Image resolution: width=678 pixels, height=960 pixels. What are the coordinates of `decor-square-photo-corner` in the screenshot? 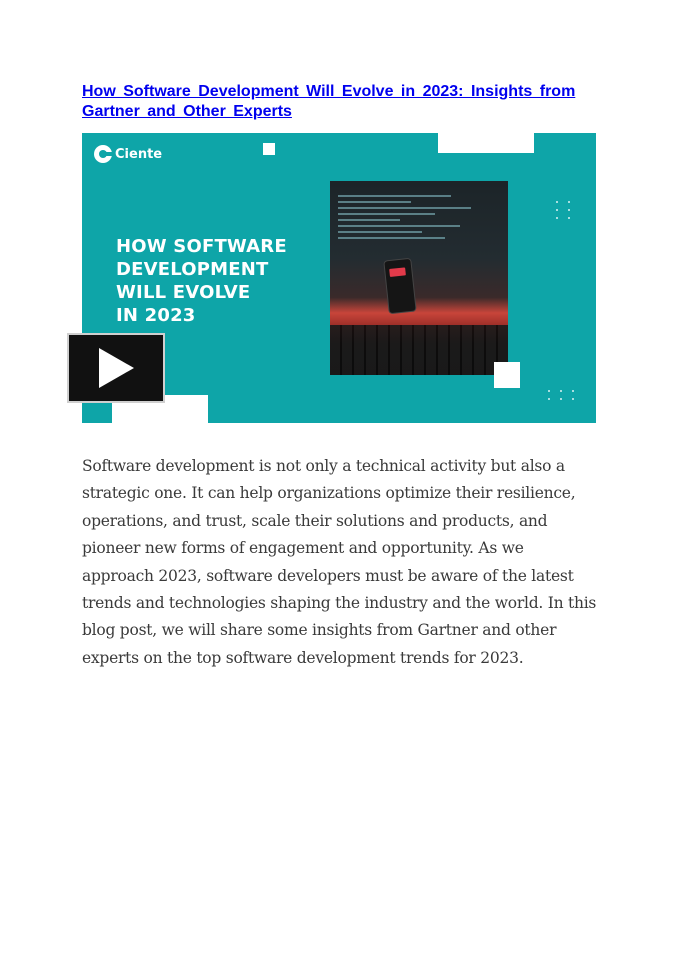 It's located at (507, 375).